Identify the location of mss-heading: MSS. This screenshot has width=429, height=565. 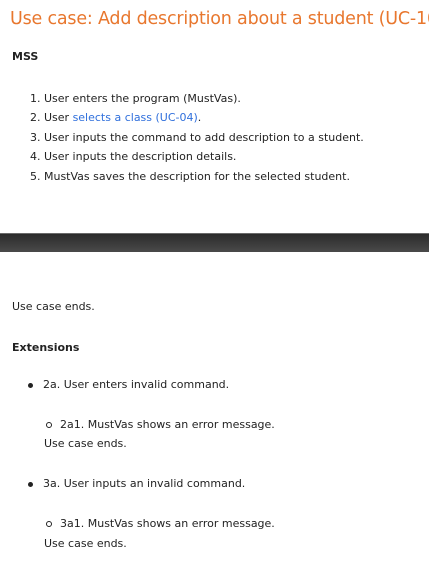
(25, 56).